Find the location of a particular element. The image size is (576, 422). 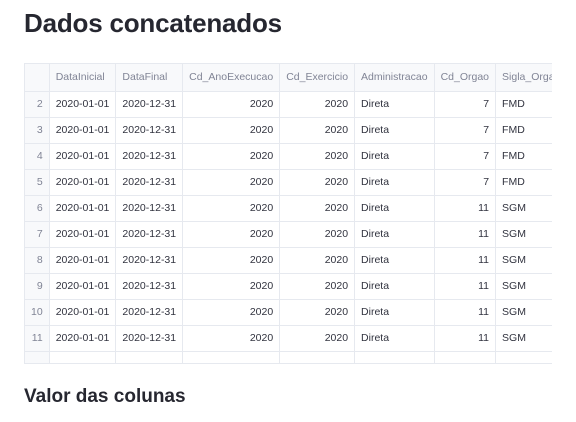

col-cd-anoexecucao-header: Cd_AnoExecucao is located at coordinates (231, 78).